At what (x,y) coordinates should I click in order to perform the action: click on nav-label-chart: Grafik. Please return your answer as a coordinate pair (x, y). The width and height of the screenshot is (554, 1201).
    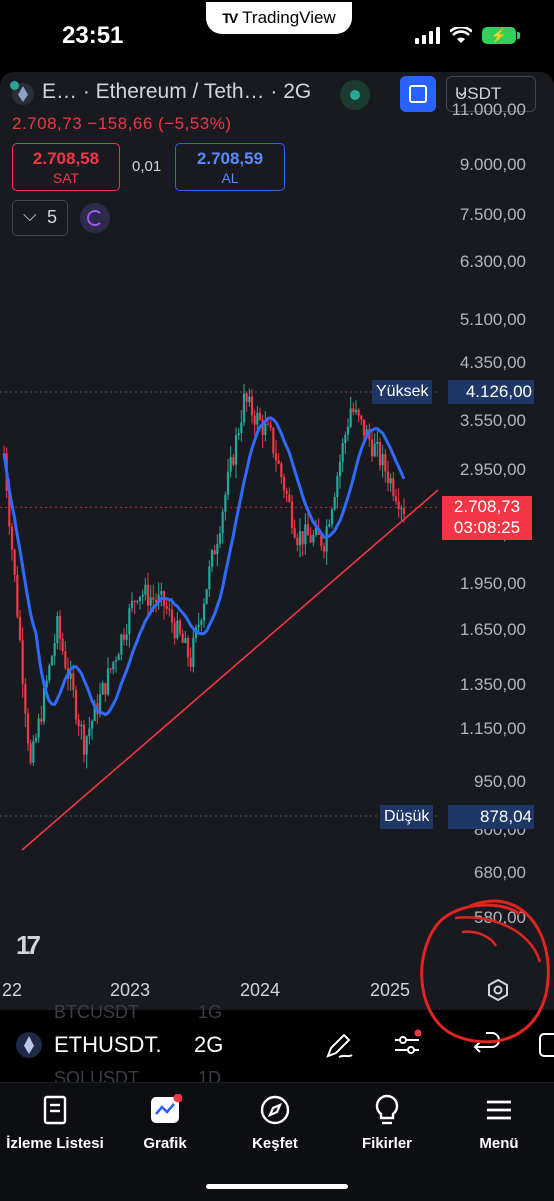
    Looking at the image, I should click on (165, 1143).